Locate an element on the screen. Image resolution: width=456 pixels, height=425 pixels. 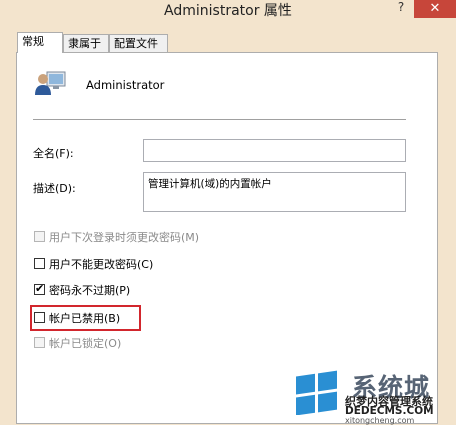
close-icon: ✕ is located at coordinates (435, 8).